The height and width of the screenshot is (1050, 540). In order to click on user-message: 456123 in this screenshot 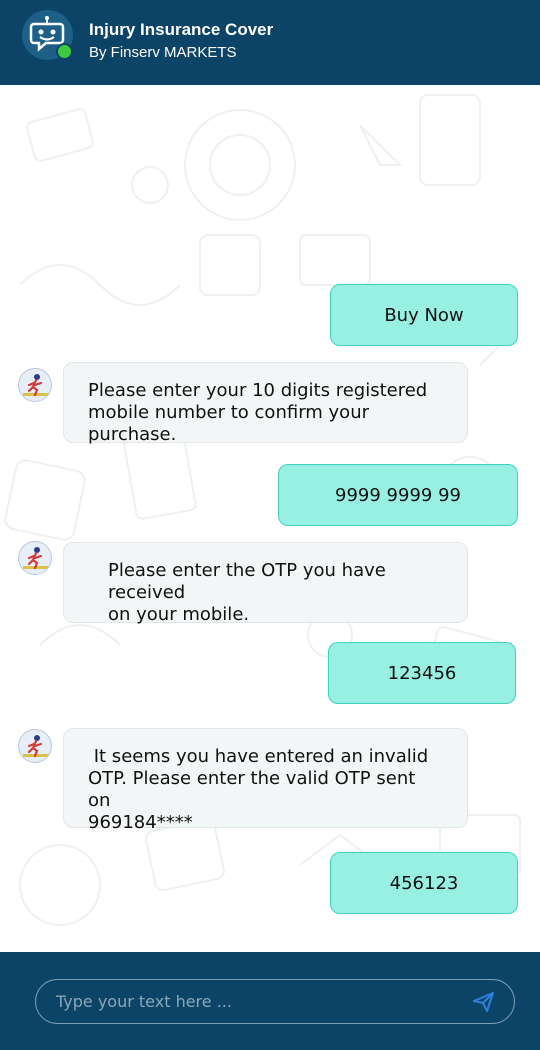, I will do `click(424, 883)`.